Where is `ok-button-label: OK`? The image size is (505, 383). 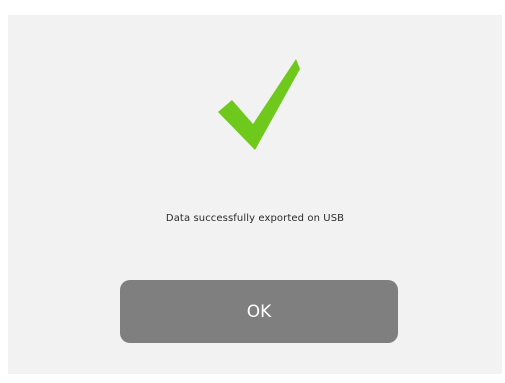 ok-button-label: OK is located at coordinates (259, 311).